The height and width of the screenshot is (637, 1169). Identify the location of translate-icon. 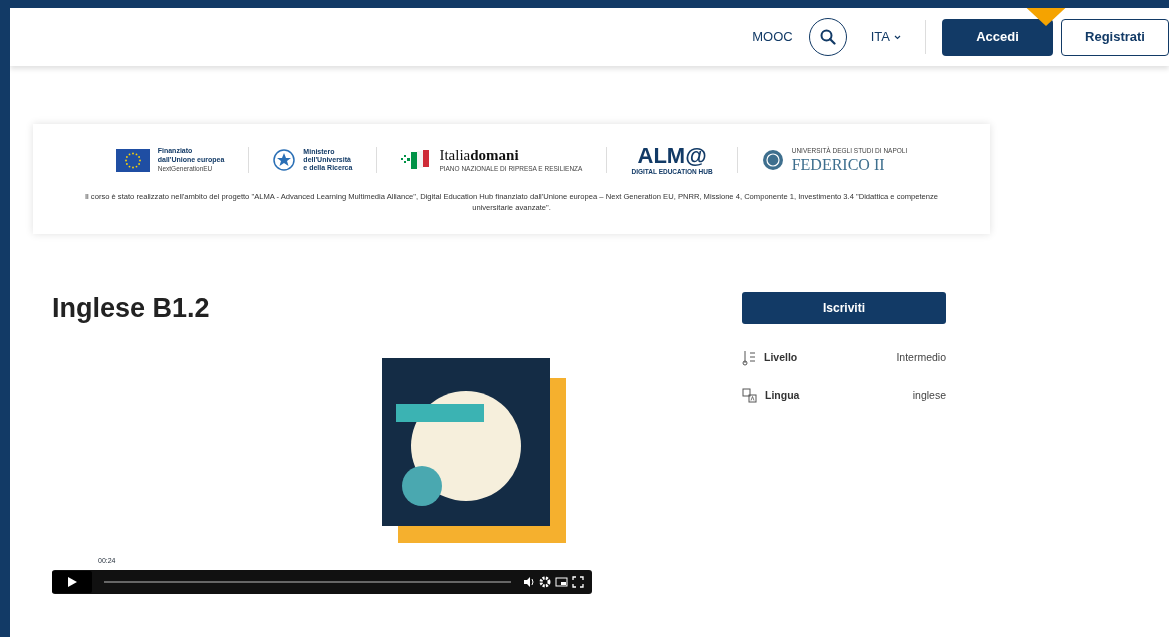
(749, 396).